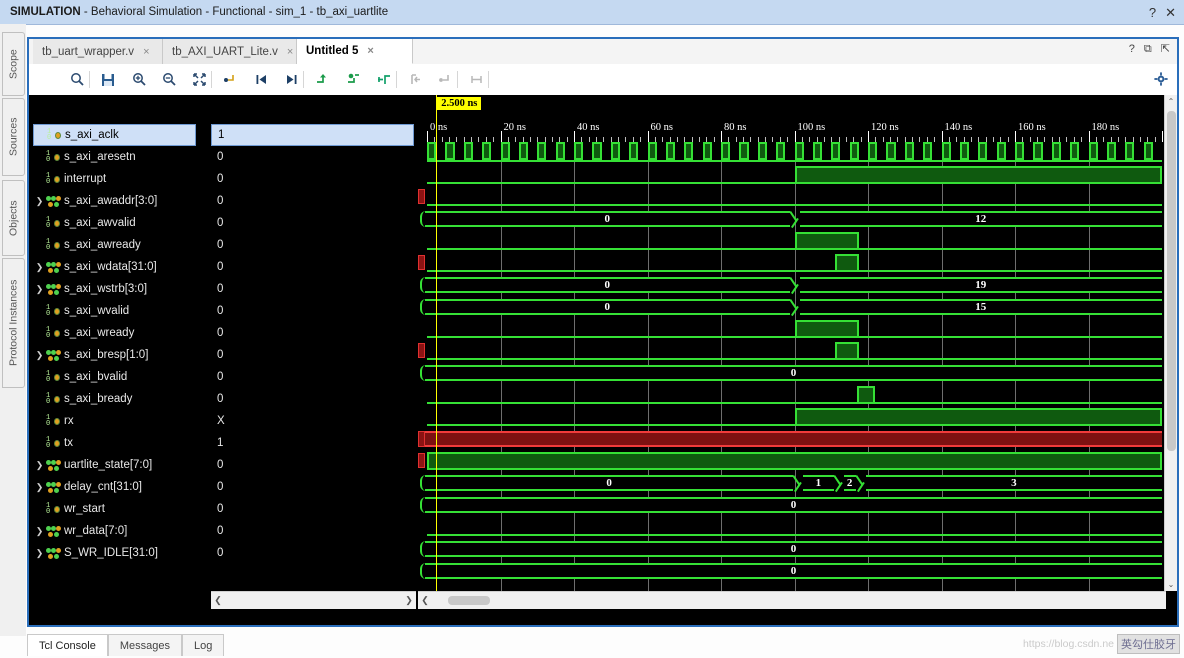  Describe the element at coordinates (121, 487) in the screenshot. I see `signal-row: ❯ delay_cnt[31:0]` at that location.